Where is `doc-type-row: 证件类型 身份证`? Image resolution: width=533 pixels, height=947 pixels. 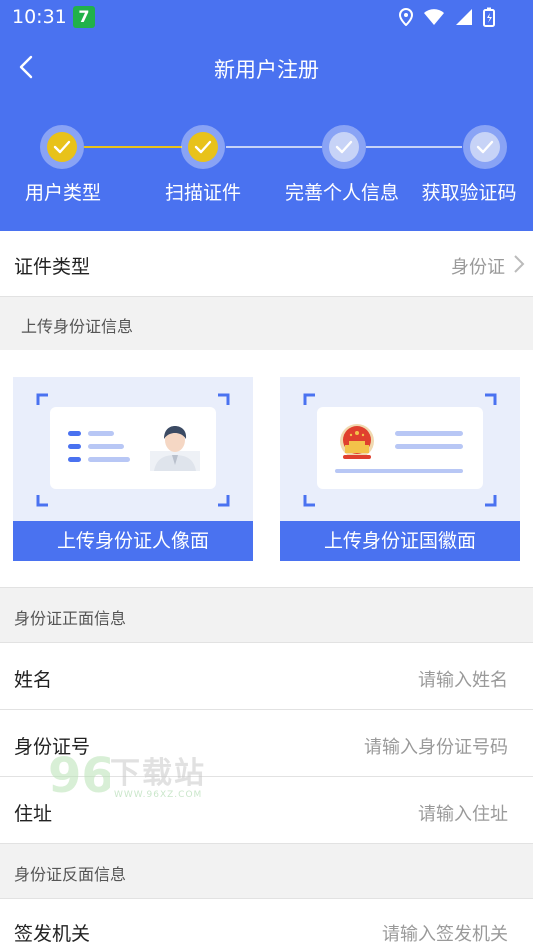
doc-type-row: 证件类型 身份证 is located at coordinates (266, 263).